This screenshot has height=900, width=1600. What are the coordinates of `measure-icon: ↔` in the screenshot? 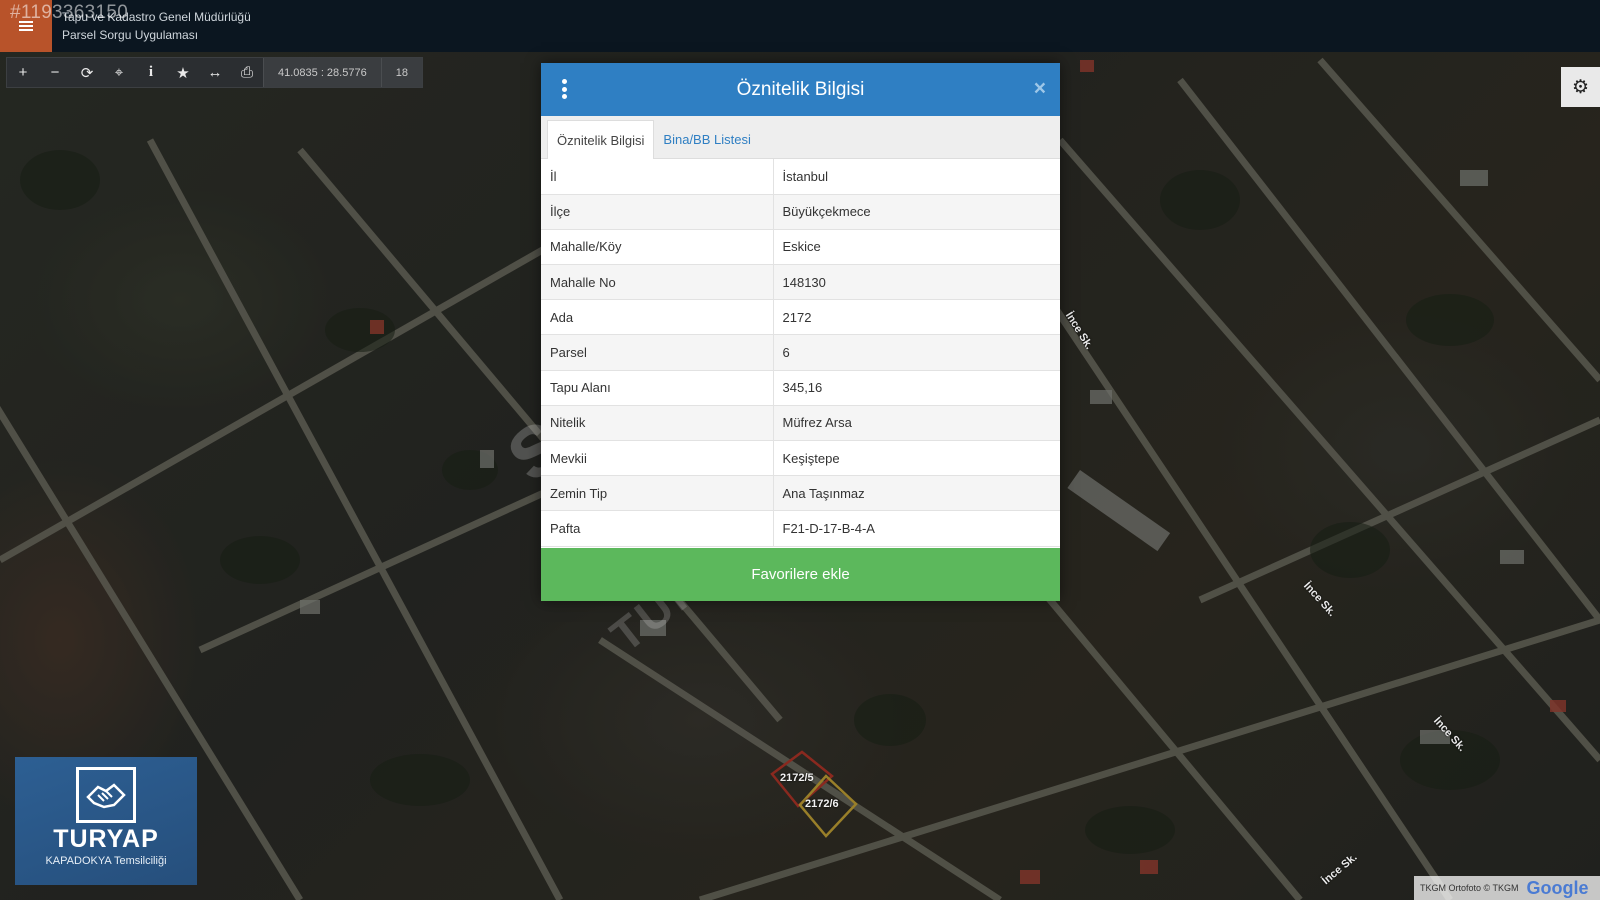 It's located at (215, 72).